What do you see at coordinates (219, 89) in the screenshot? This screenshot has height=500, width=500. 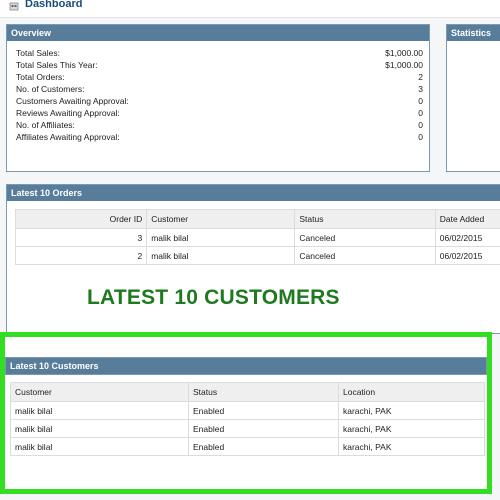 I see `overview-row: No. of Customers: 3` at bounding box center [219, 89].